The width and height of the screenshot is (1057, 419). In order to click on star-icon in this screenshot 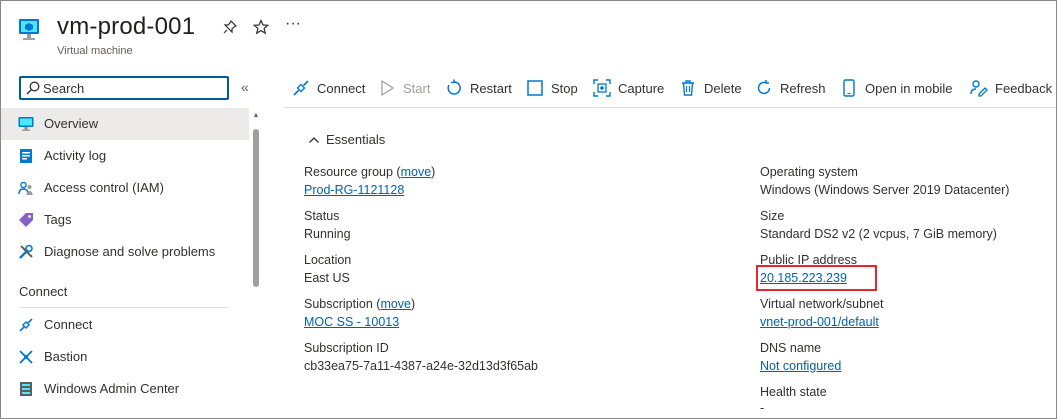, I will do `click(261, 28)`.